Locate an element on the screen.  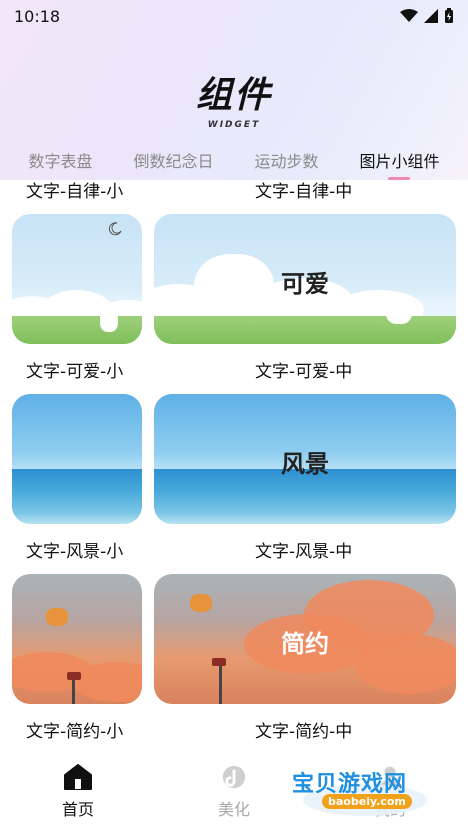
nav-home: 首页 is located at coordinates (78, 792).